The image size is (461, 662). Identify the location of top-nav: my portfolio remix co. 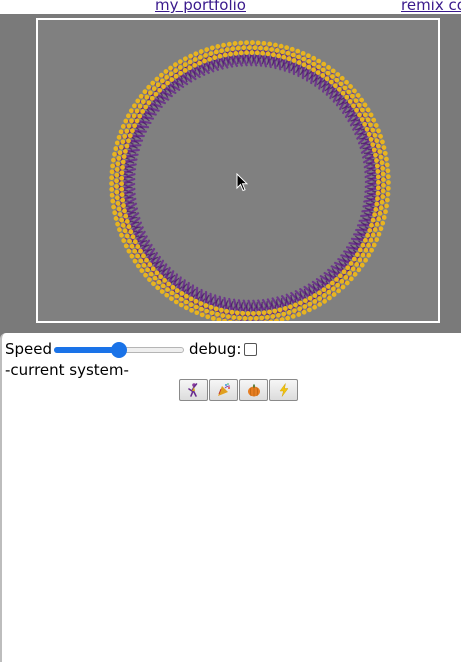
(230, 7).